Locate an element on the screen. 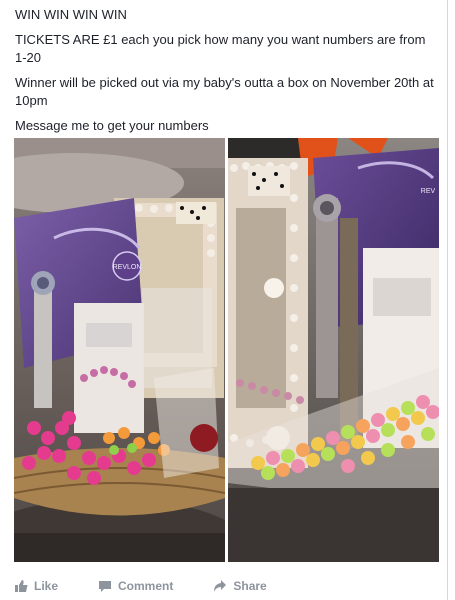  revlon-logo-left: REVLON is located at coordinates (127, 267).